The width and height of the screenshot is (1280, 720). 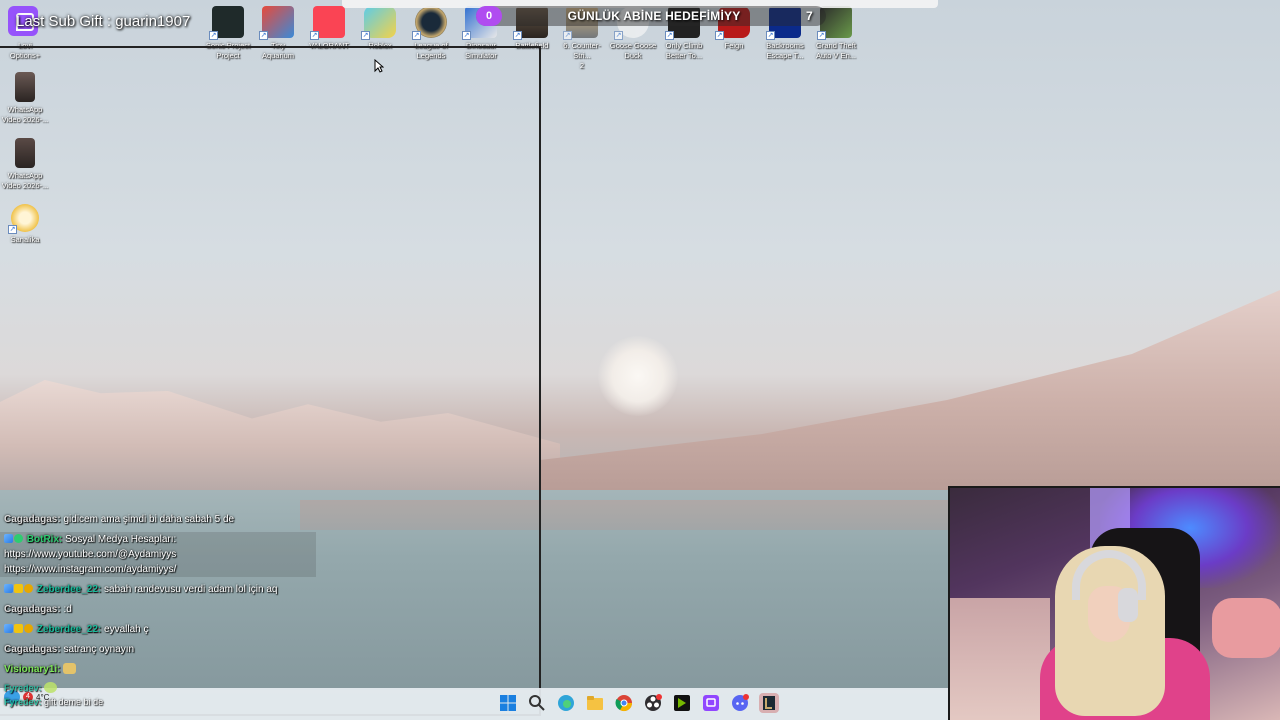 I want to click on desktop-icon-label: VALORANT, so click(x=329, y=45).